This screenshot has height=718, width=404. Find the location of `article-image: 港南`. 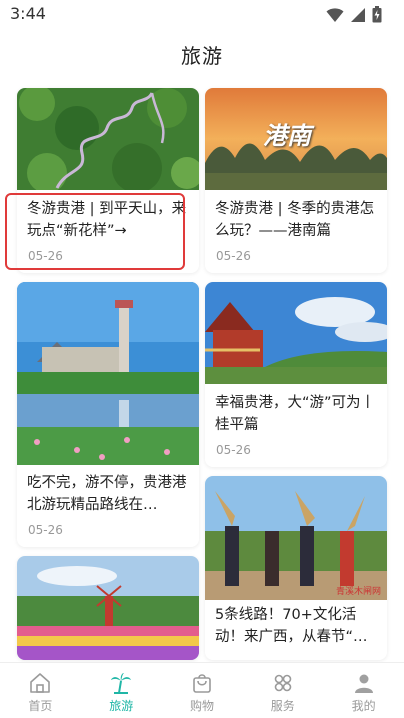

article-image: 港南 is located at coordinates (296, 139).